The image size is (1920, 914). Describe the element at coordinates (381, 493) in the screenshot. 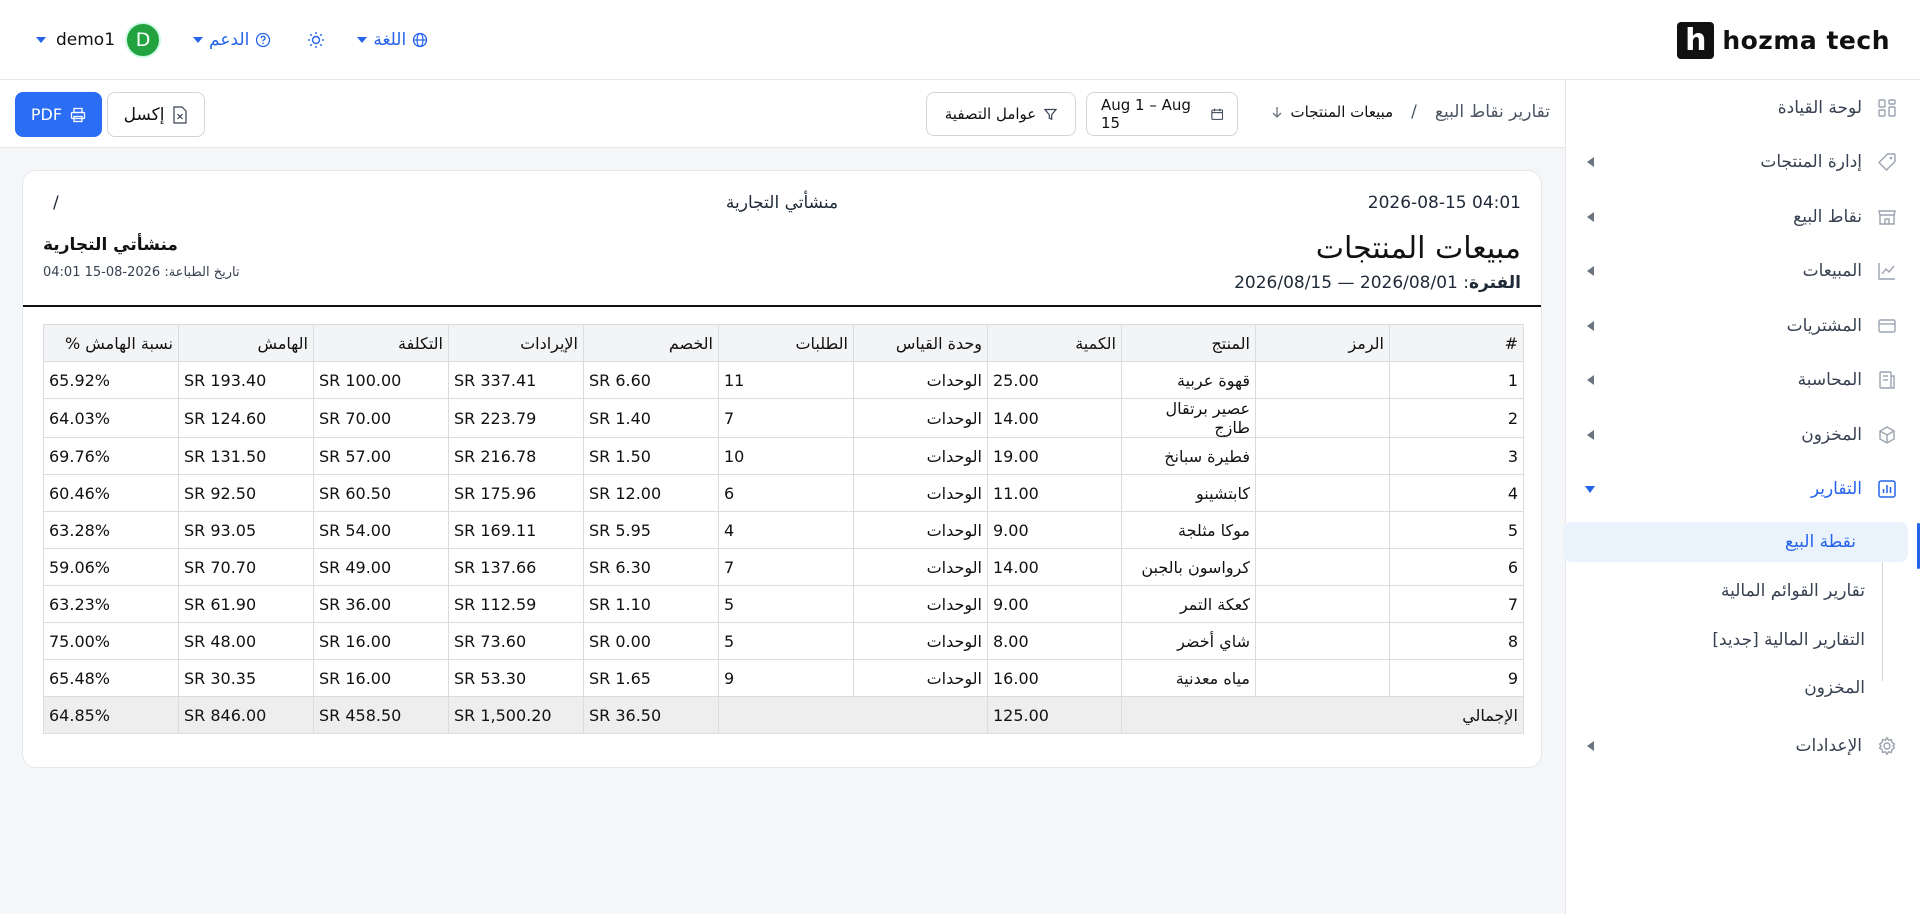

I see `table-cell: SR 60.50` at that location.